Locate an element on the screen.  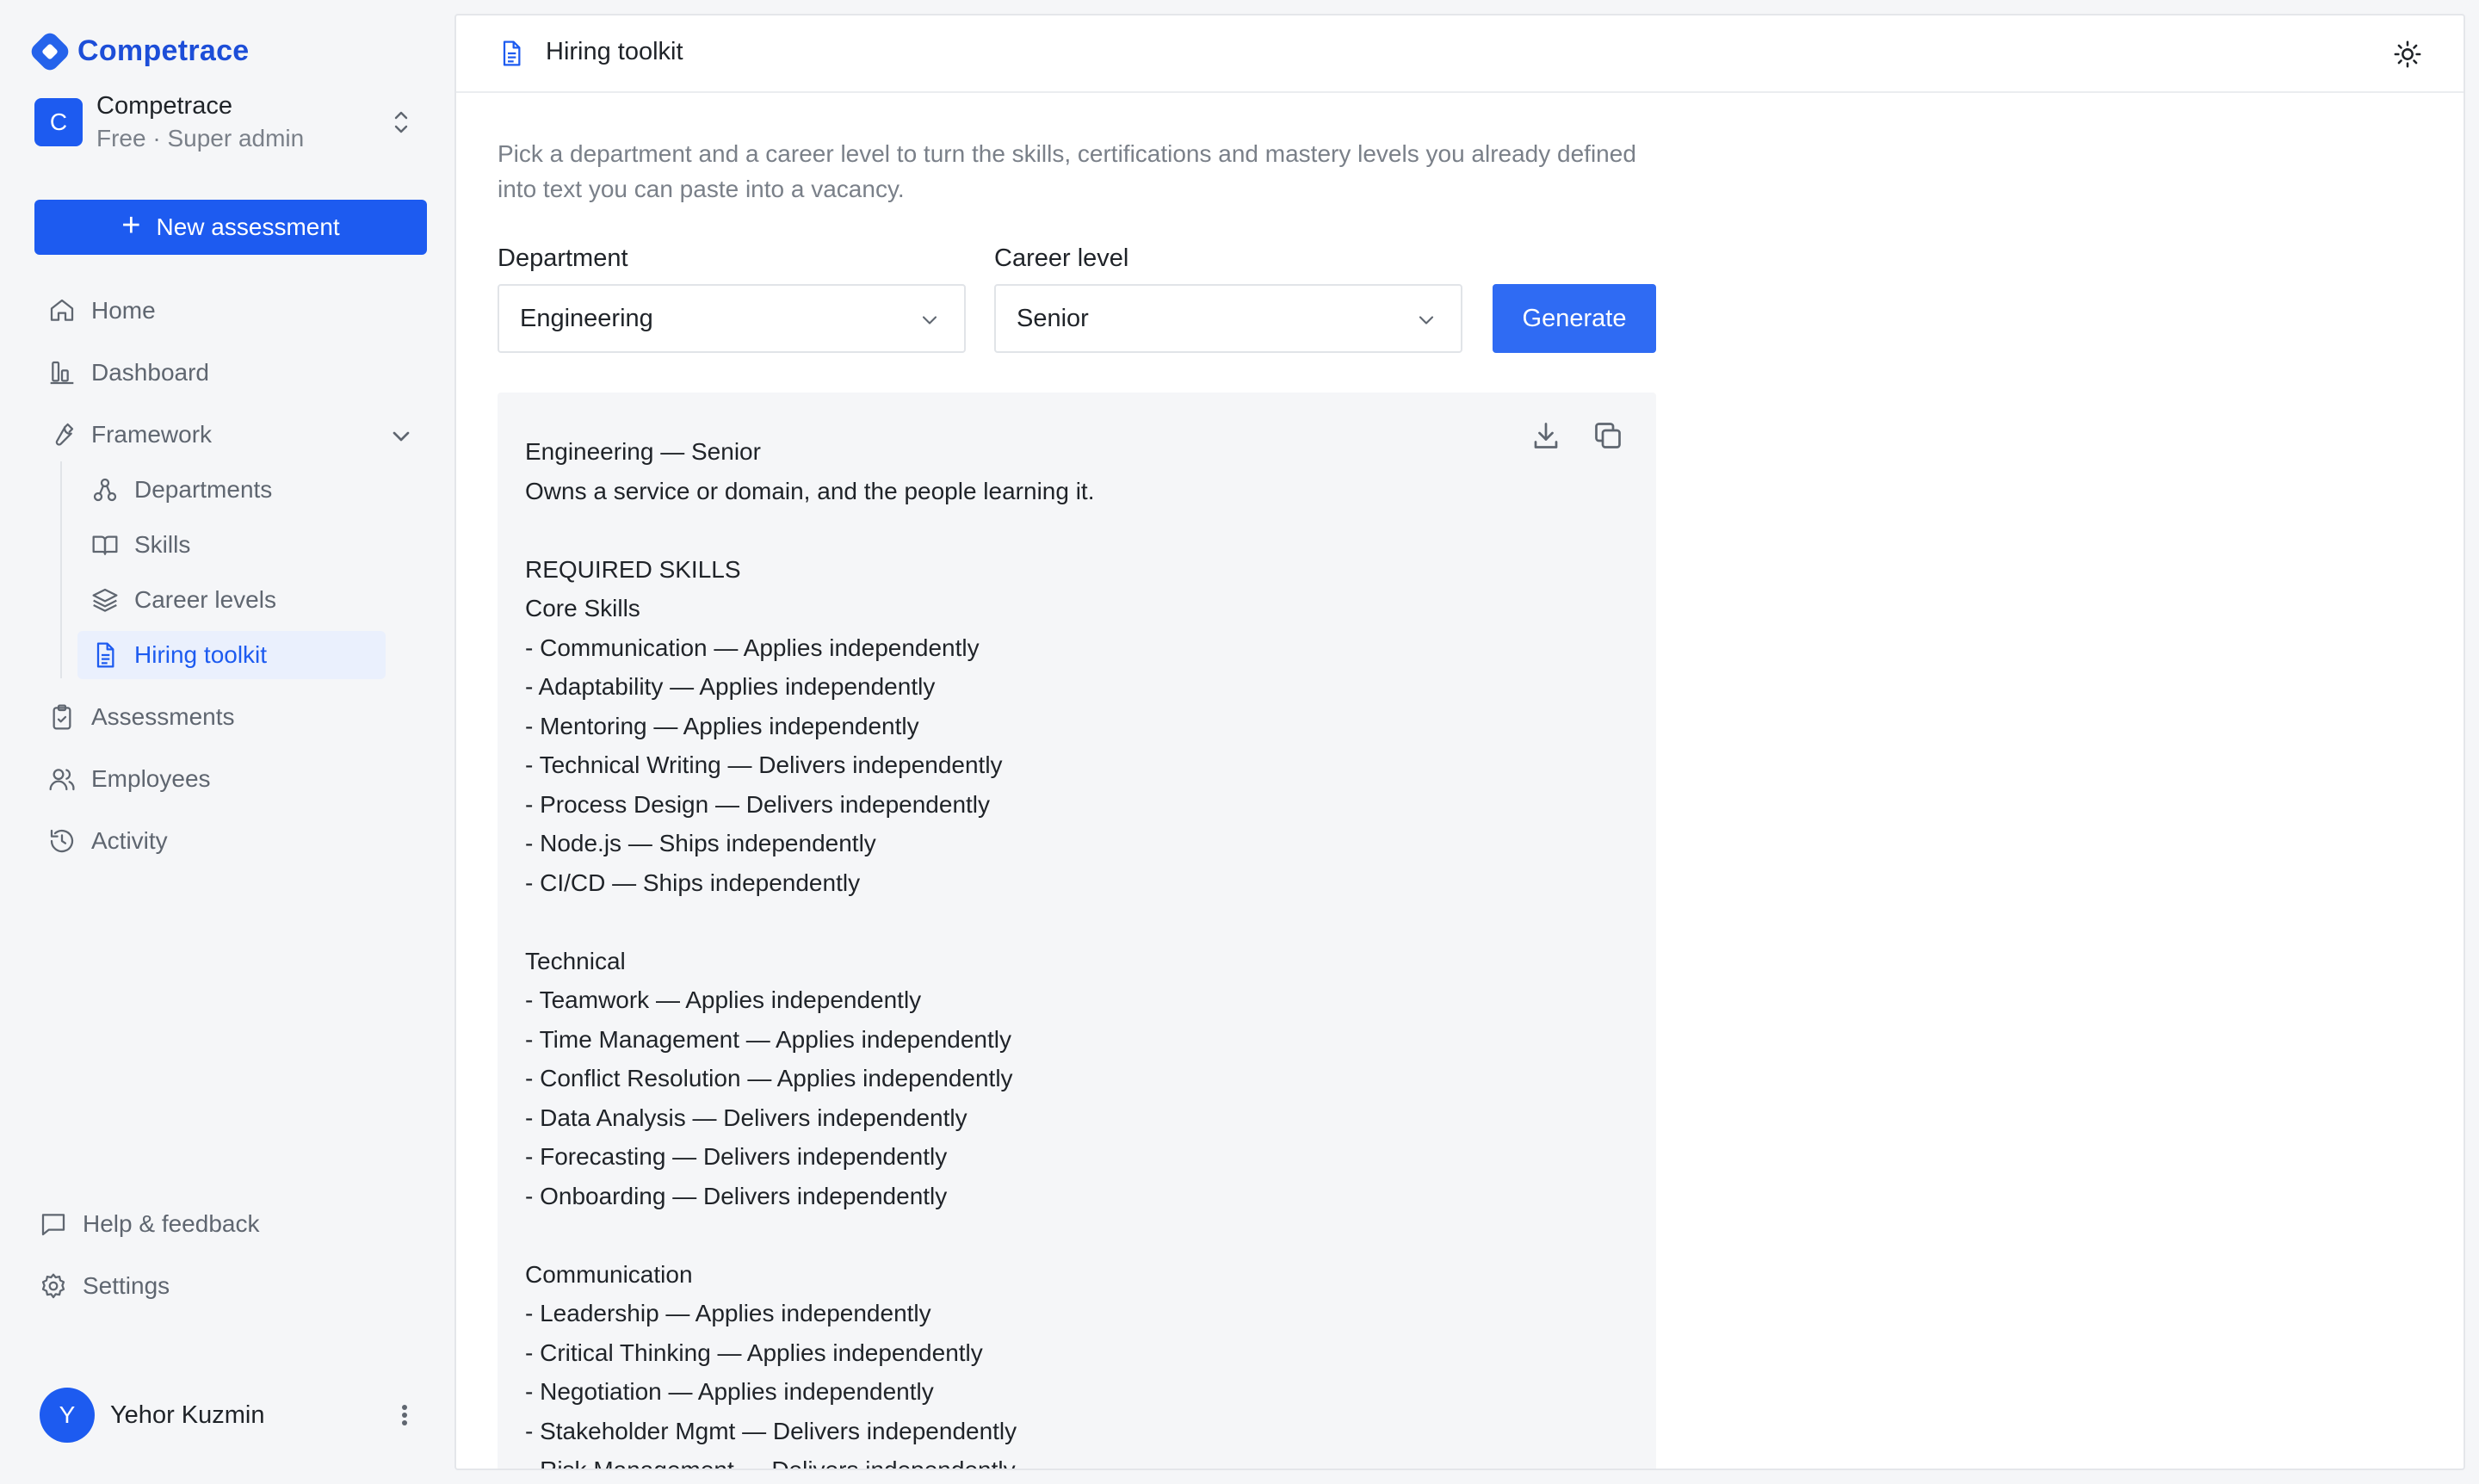
org-switcher: C Competrace Free · Super admin is located at coordinates (228, 122).